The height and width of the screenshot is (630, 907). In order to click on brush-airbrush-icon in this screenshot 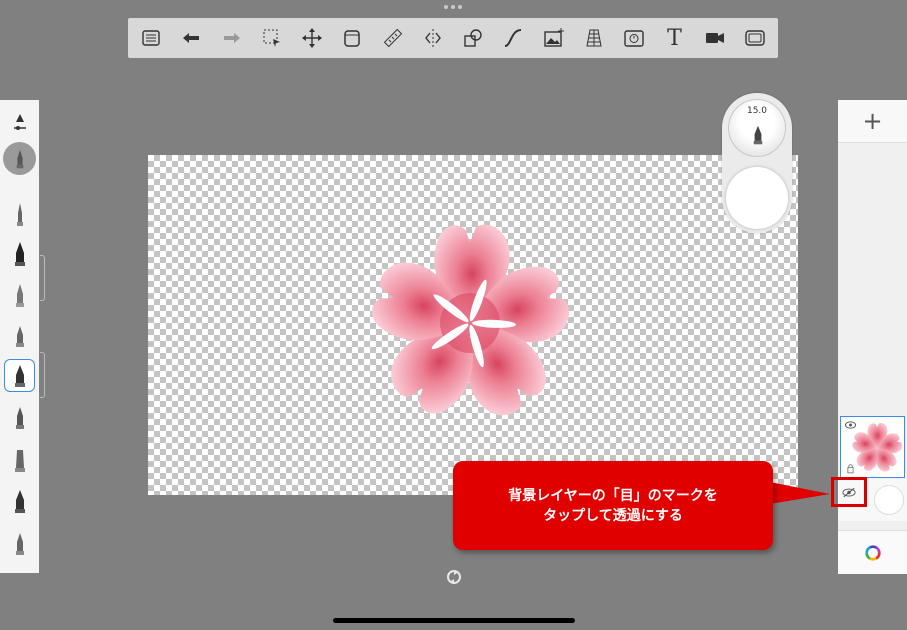, I will do `click(19, 459)`.